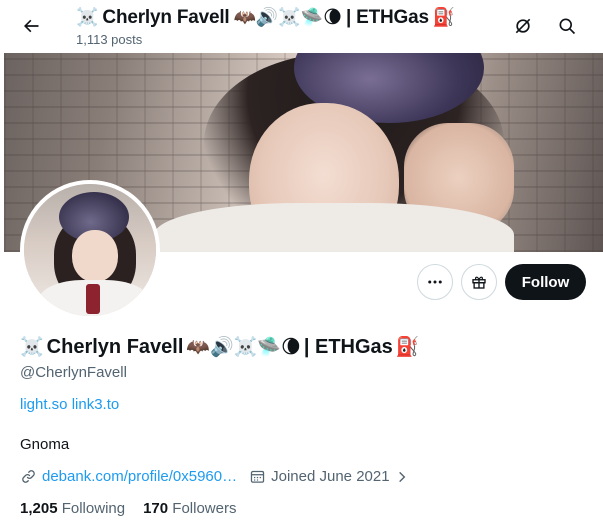 This screenshot has height=520, width=603. I want to click on avatar, so click(90, 250).